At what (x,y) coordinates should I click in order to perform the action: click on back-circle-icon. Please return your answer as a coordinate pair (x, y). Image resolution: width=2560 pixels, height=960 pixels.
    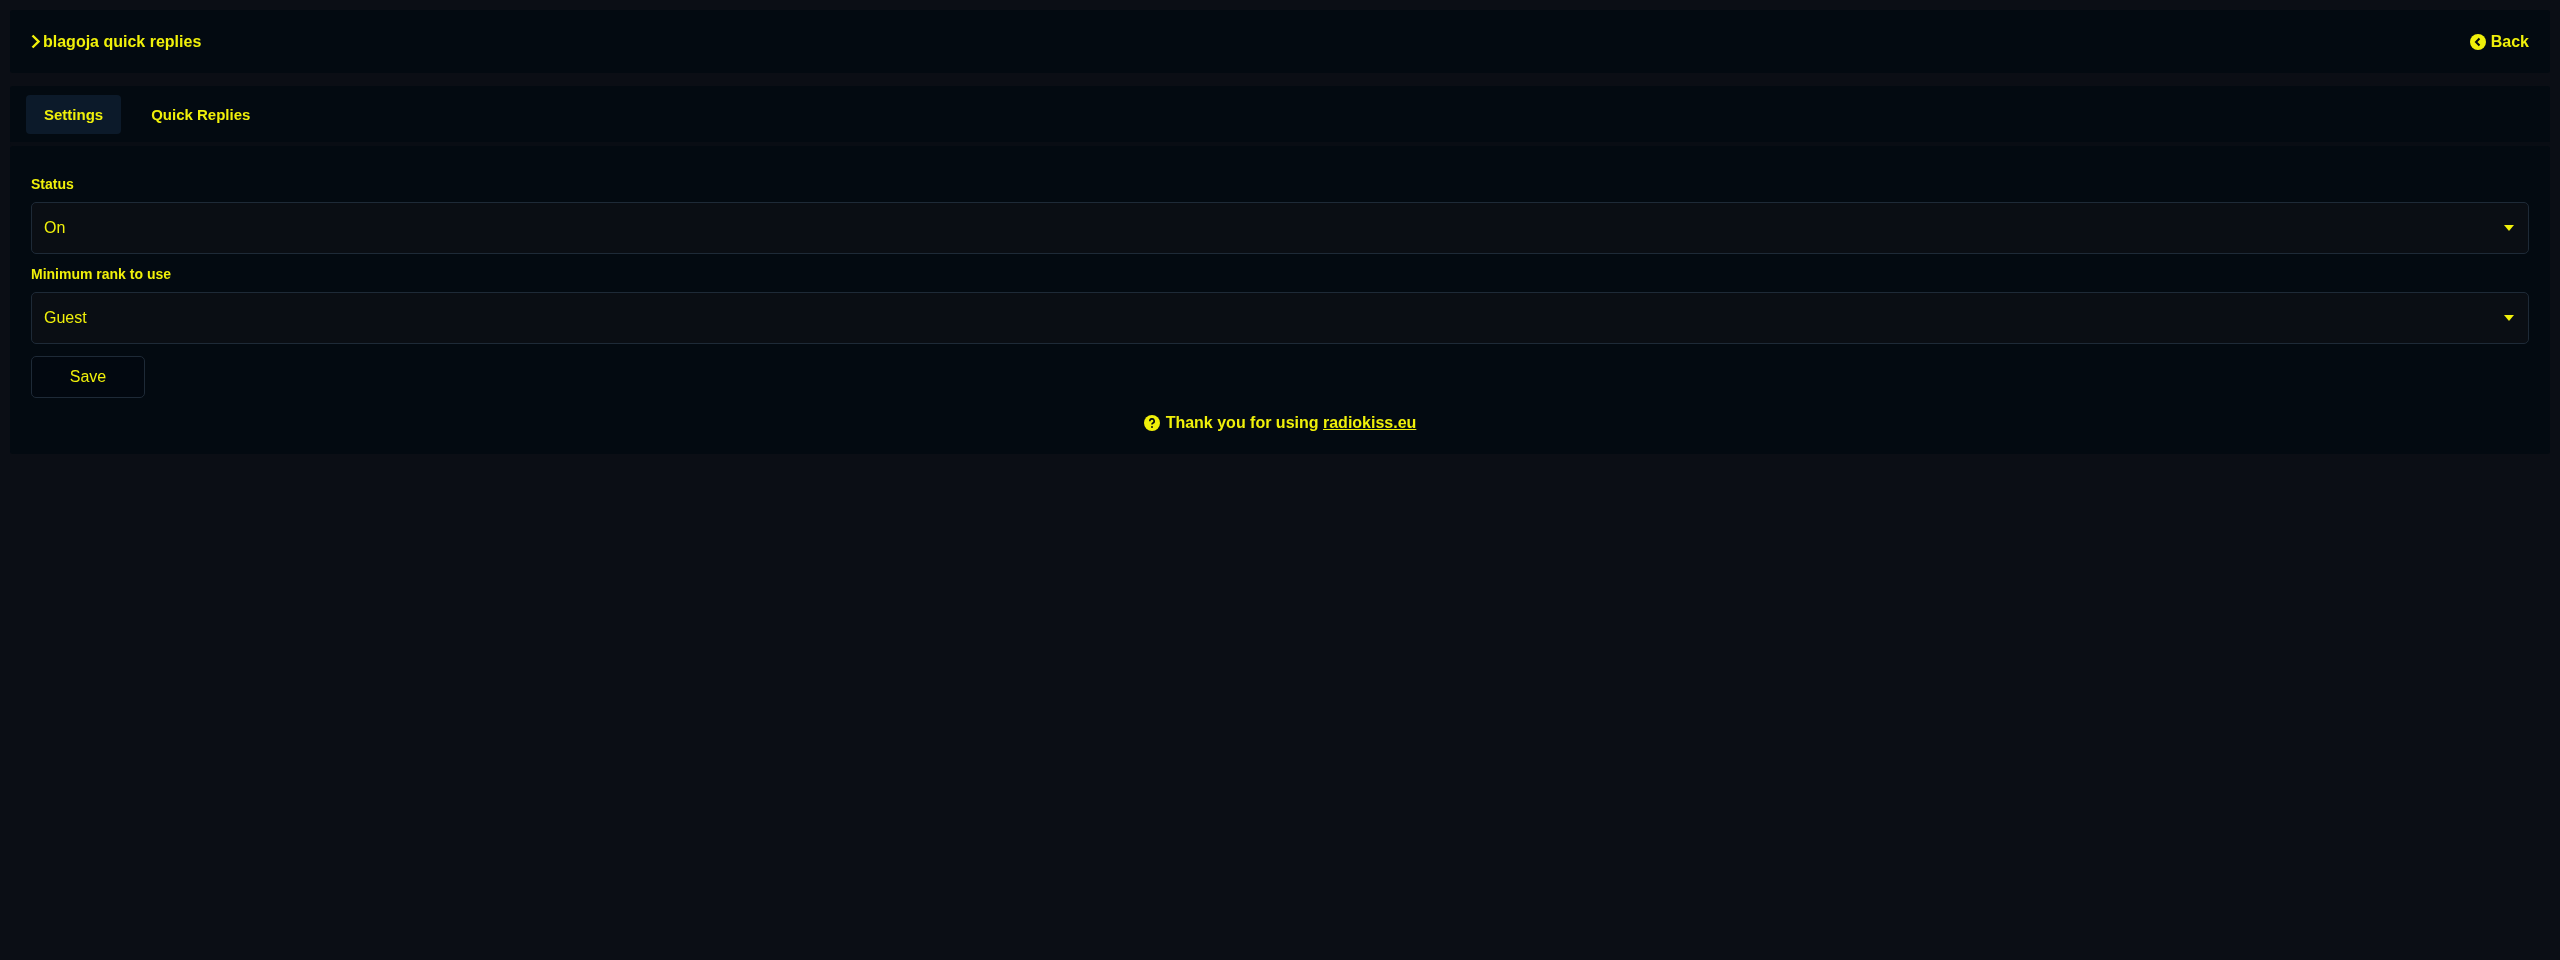
    Looking at the image, I should click on (2477, 41).